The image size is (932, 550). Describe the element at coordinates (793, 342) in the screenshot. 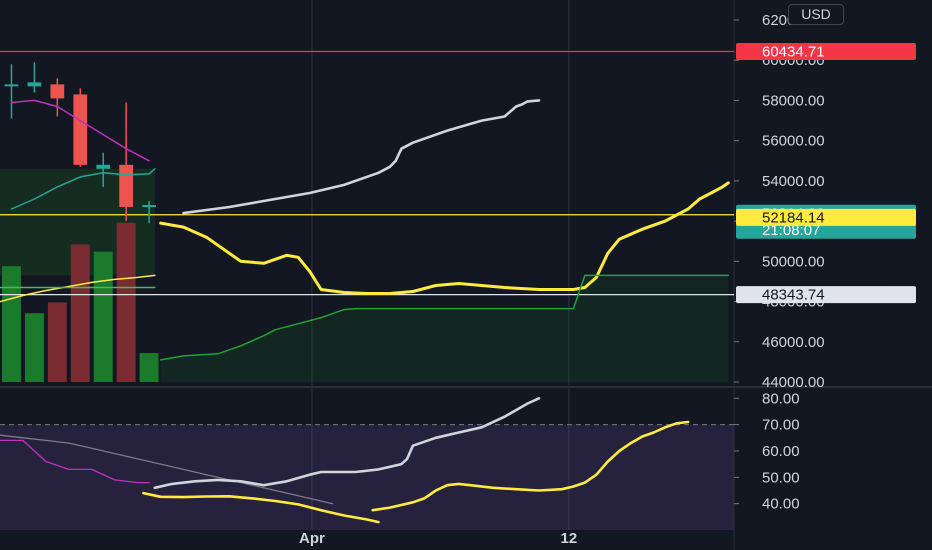

I see `price-tick-label: 46000.00` at that location.